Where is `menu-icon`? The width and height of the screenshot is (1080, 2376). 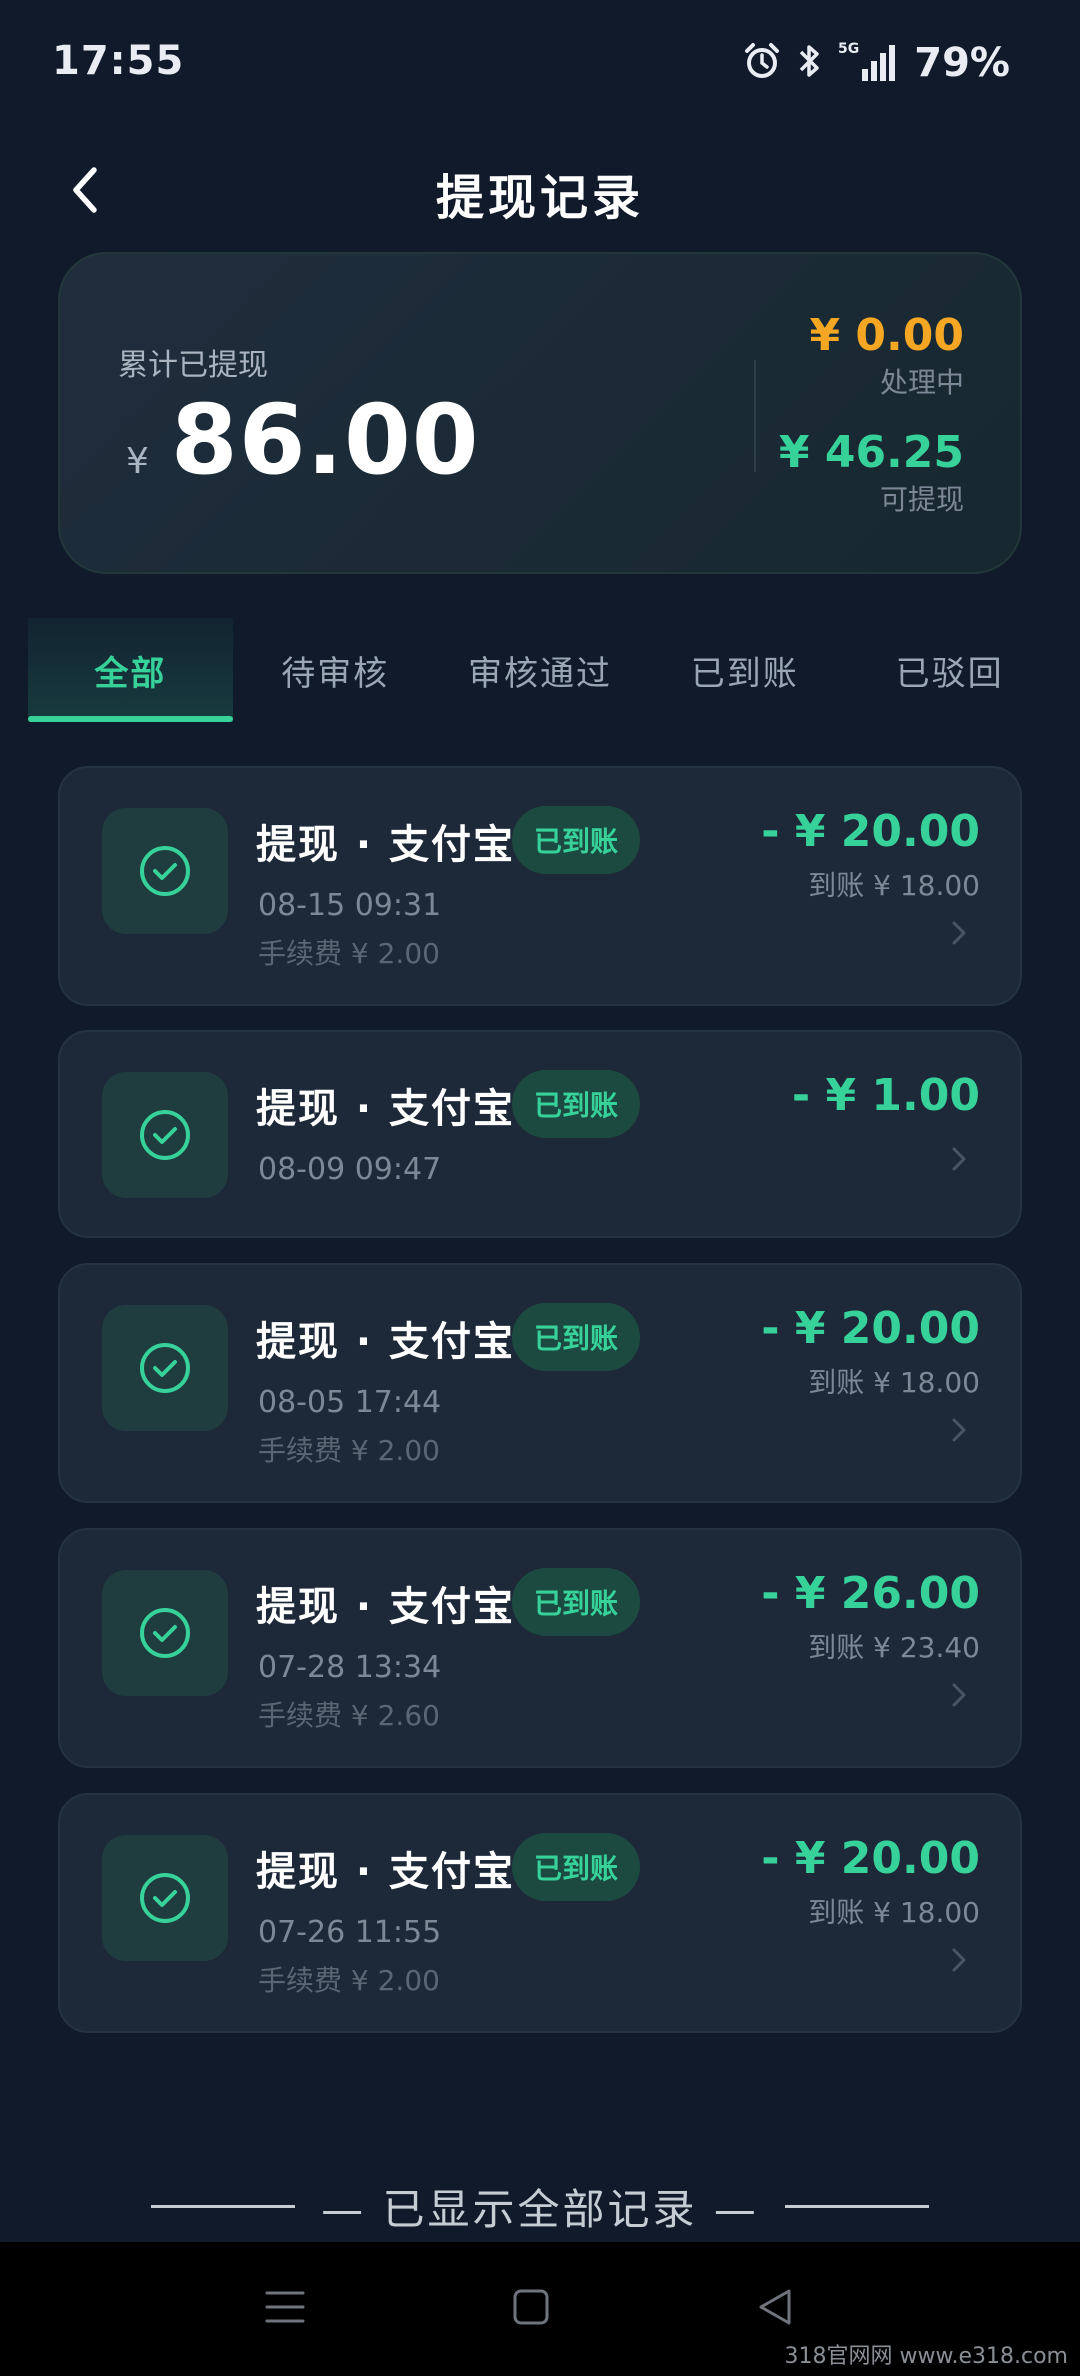 menu-icon is located at coordinates (285, 2307).